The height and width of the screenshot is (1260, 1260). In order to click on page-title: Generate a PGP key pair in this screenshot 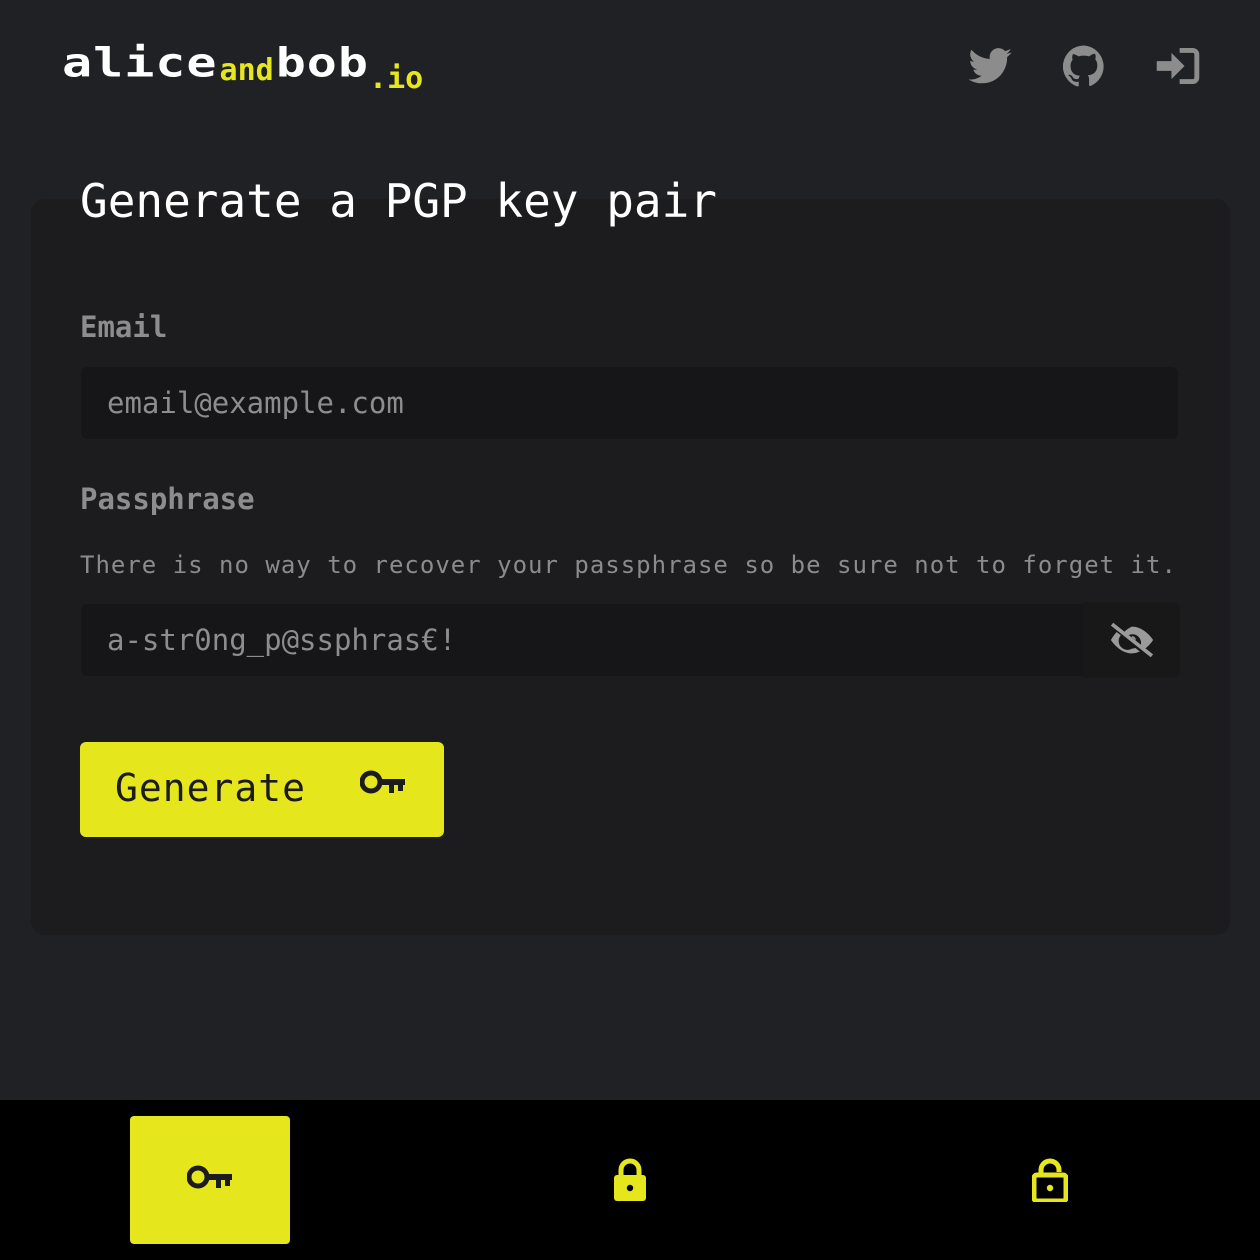, I will do `click(398, 201)`.